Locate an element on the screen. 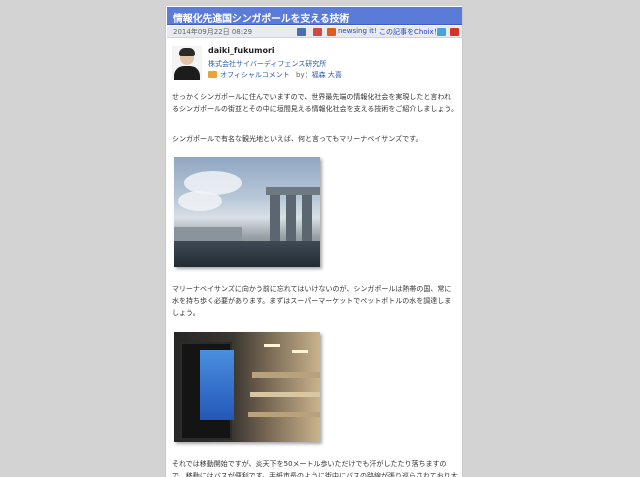 The height and width of the screenshot is (477, 640). choix-link: この記事をChoix！ is located at coordinates (410, 32).